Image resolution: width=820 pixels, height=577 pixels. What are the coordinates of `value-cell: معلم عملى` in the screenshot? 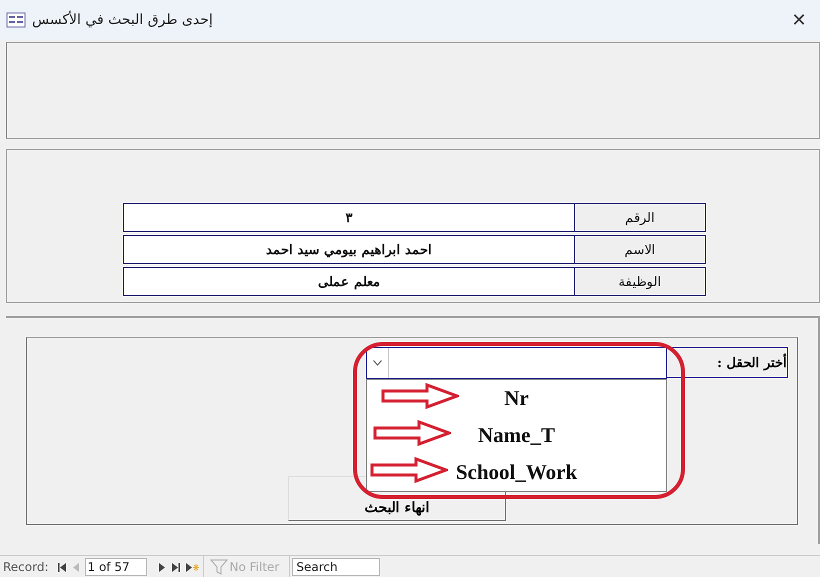 It's located at (349, 281).